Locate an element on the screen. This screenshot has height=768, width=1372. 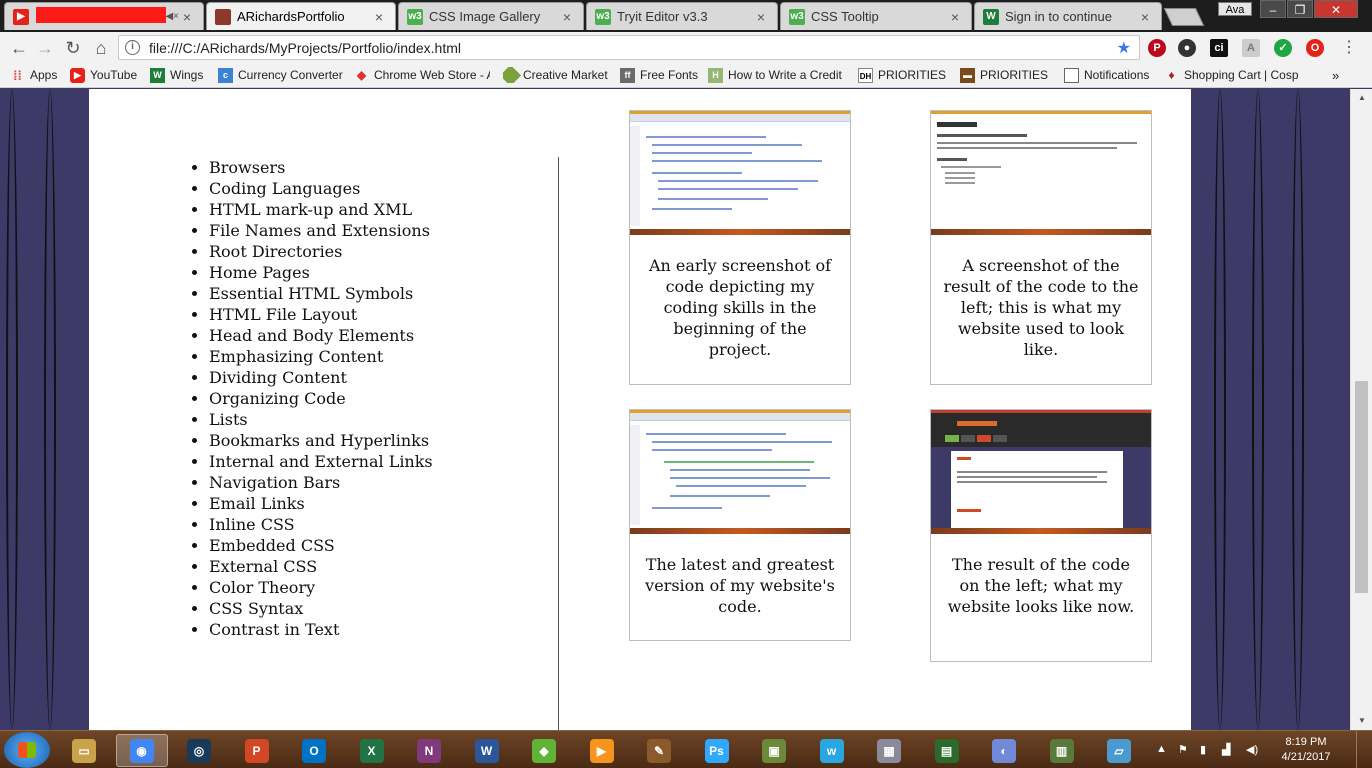
system-clock: 8:19 PM 4/21/2017 is located at coordinates (1306, 750).